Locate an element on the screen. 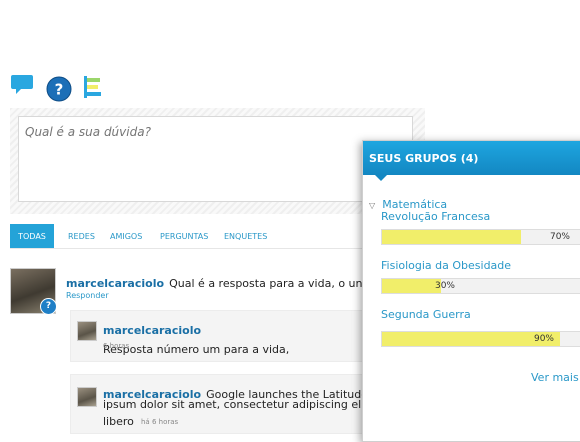  progress-label: 70% is located at coordinates (559, 237).